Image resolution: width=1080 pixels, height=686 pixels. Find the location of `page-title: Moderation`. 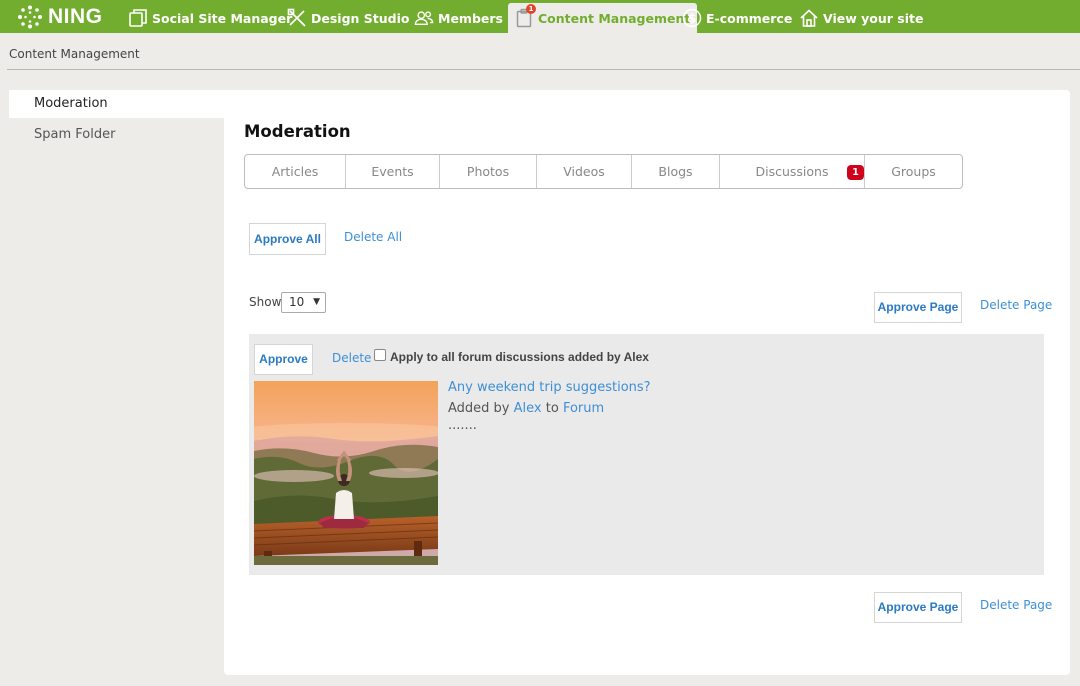

page-title: Moderation is located at coordinates (297, 131).